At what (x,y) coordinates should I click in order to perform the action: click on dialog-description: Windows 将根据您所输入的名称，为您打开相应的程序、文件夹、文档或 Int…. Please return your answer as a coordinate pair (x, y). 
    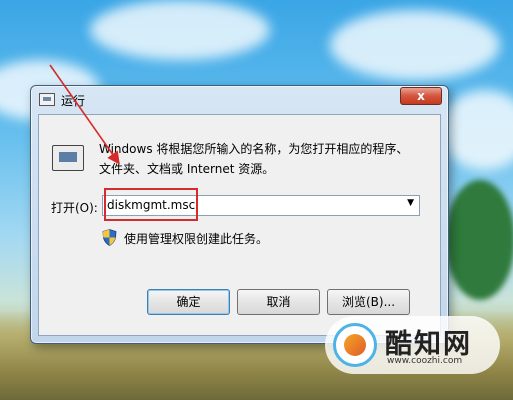
    Looking at the image, I should click on (254, 159).